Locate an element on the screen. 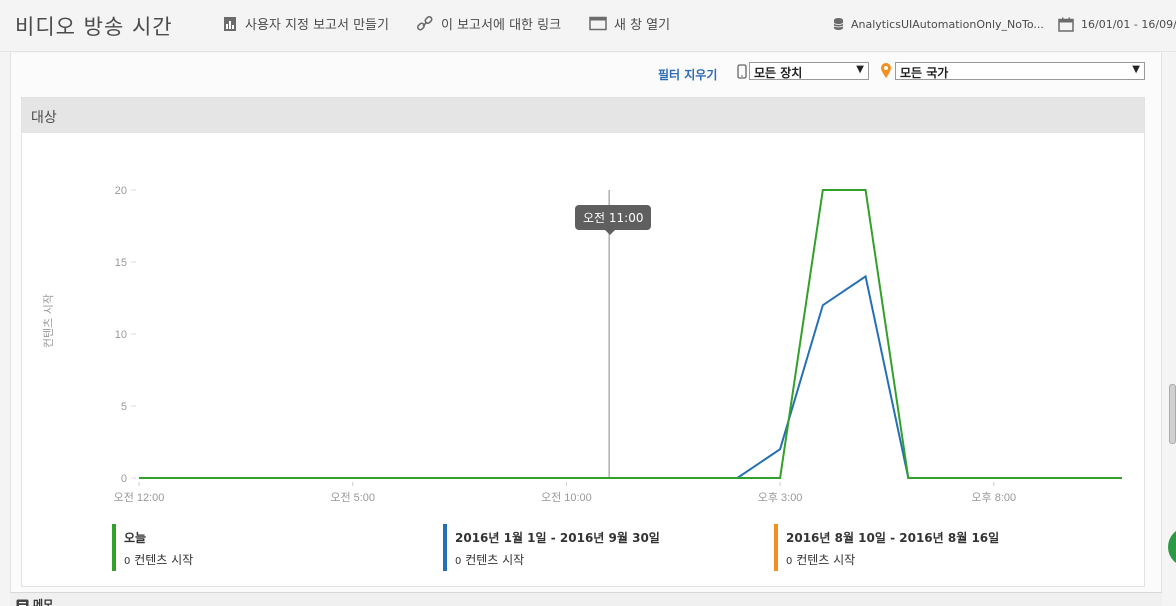  hover-tooltip: 오전 11:00 is located at coordinates (613, 220).